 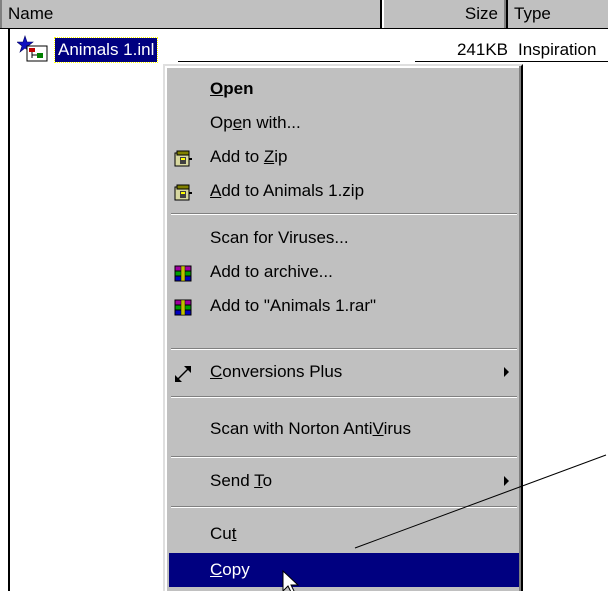 What do you see at coordinates (106, 50) in the screenshot?
I see `file-name: Animals 1.inl` at bounding box center [106, 50].